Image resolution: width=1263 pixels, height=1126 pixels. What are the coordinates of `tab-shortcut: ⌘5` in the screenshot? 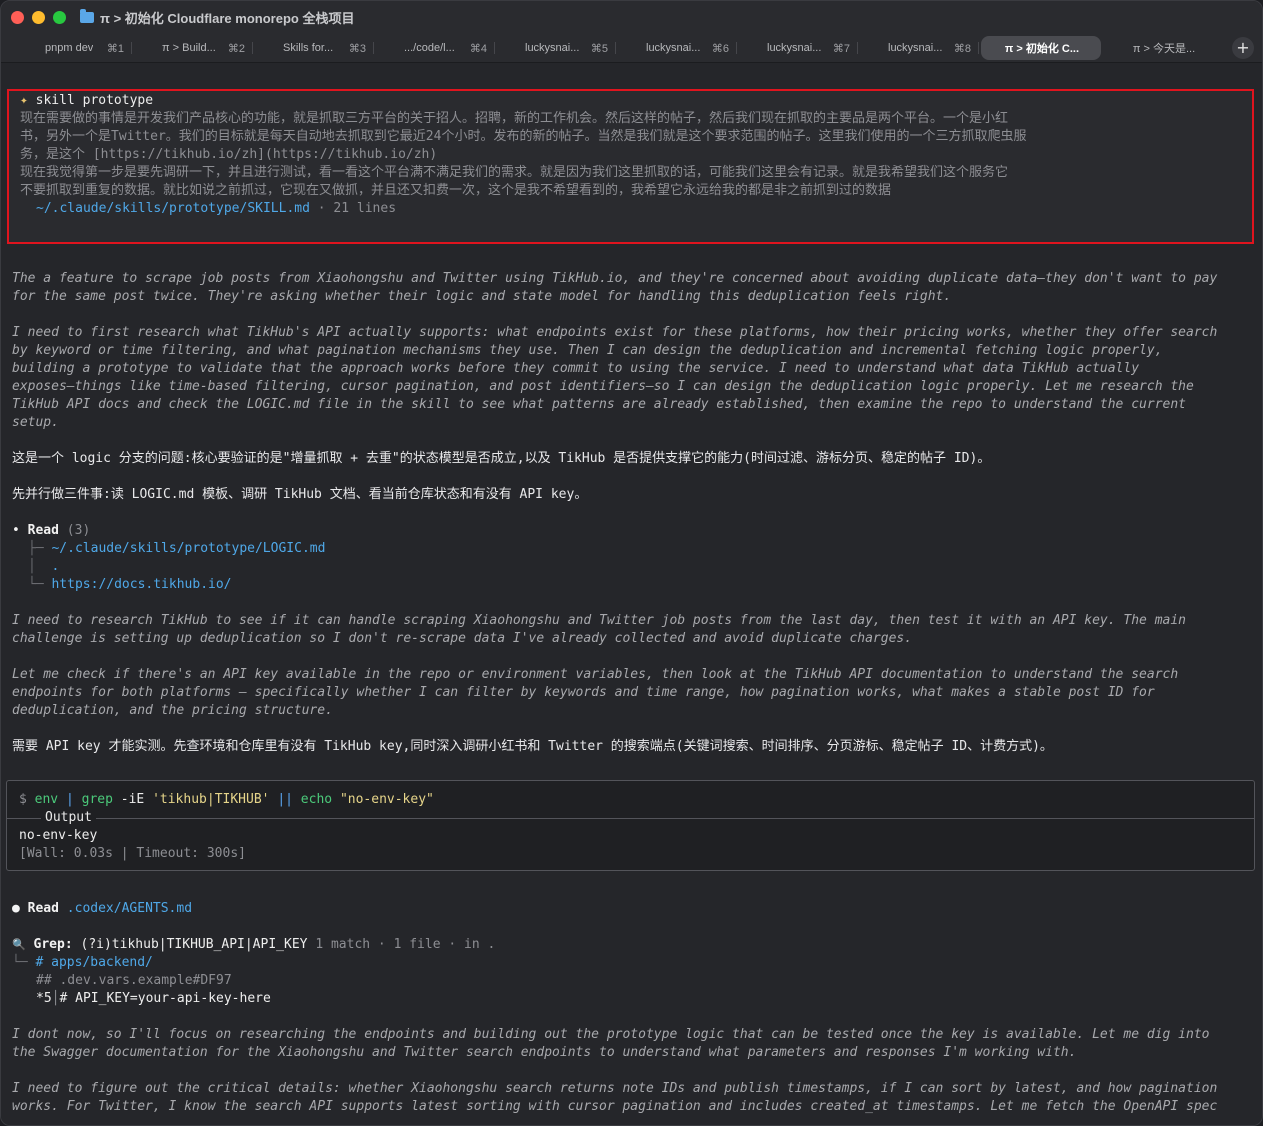 It's located at (599, 48).